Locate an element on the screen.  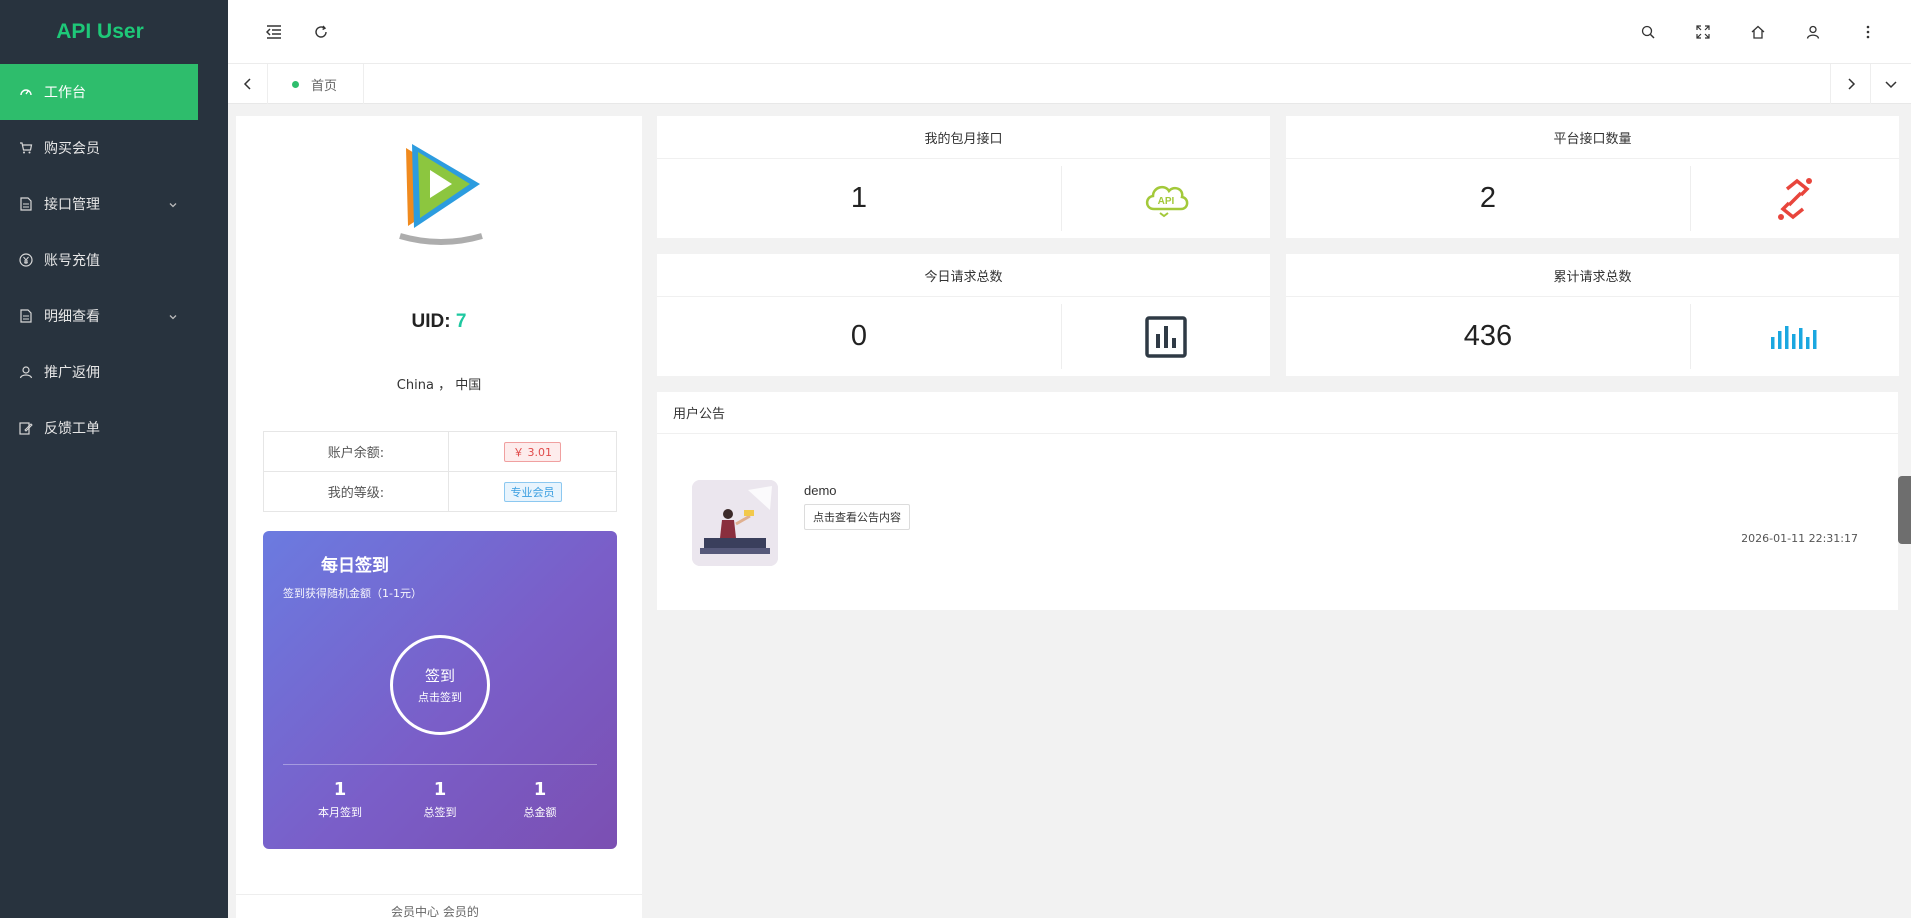
account-info-table: 账户余额: ￥ 3.01 我的等级: 专业会员 is located at coordinates (440, 471).